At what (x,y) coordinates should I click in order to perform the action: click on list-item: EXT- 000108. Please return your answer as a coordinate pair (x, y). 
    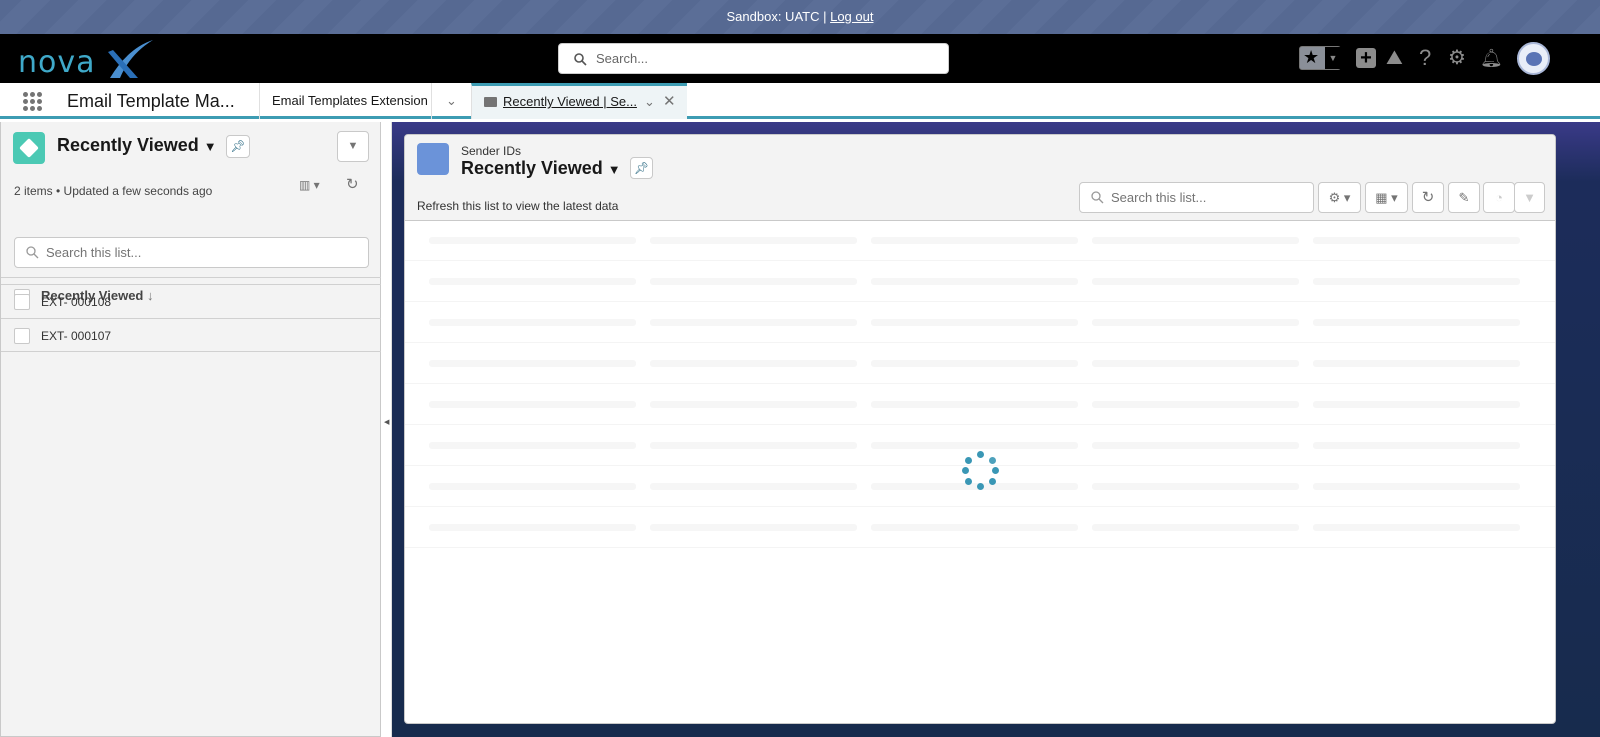
    Looking at the image, I should click on (191, 301).